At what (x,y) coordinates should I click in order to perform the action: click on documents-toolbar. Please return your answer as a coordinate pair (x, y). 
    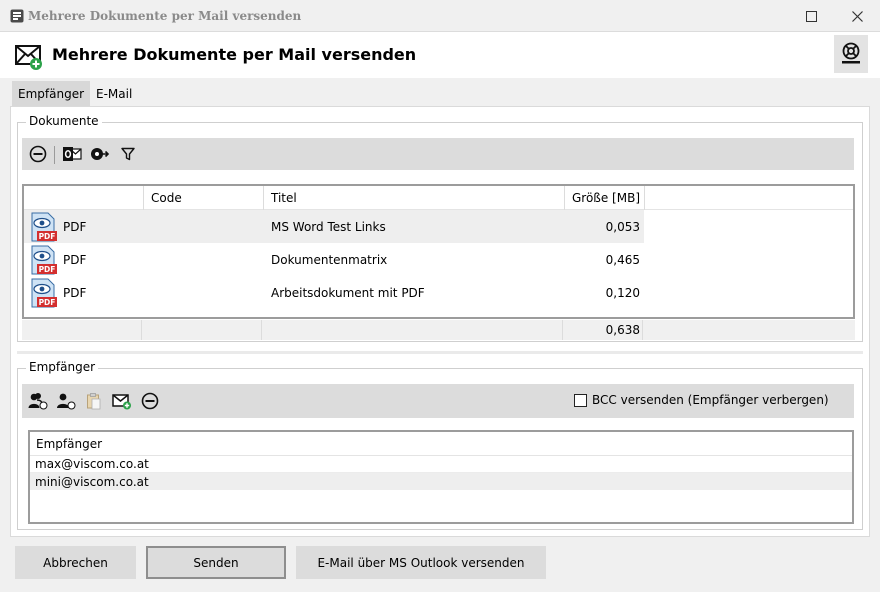
    Looking at the image, I should click on (438, 154).